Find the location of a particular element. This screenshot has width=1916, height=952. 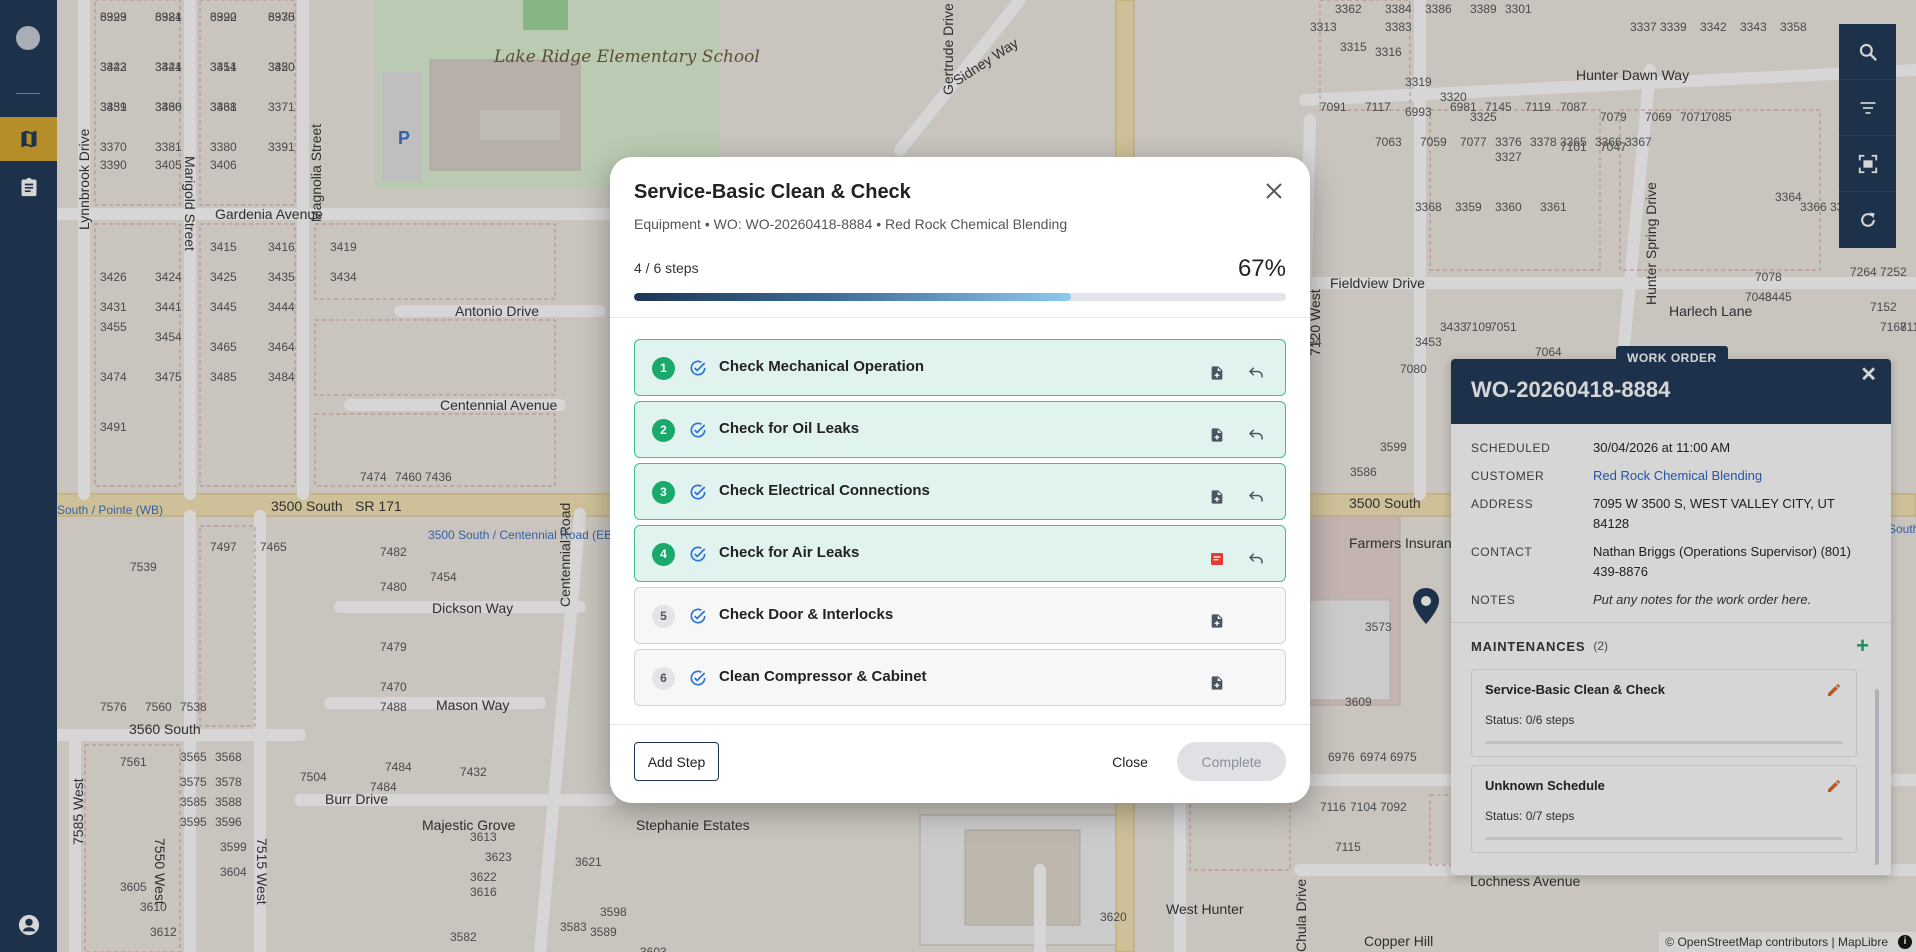

add-step-button: Add Step is located at coordinates (676, 761).